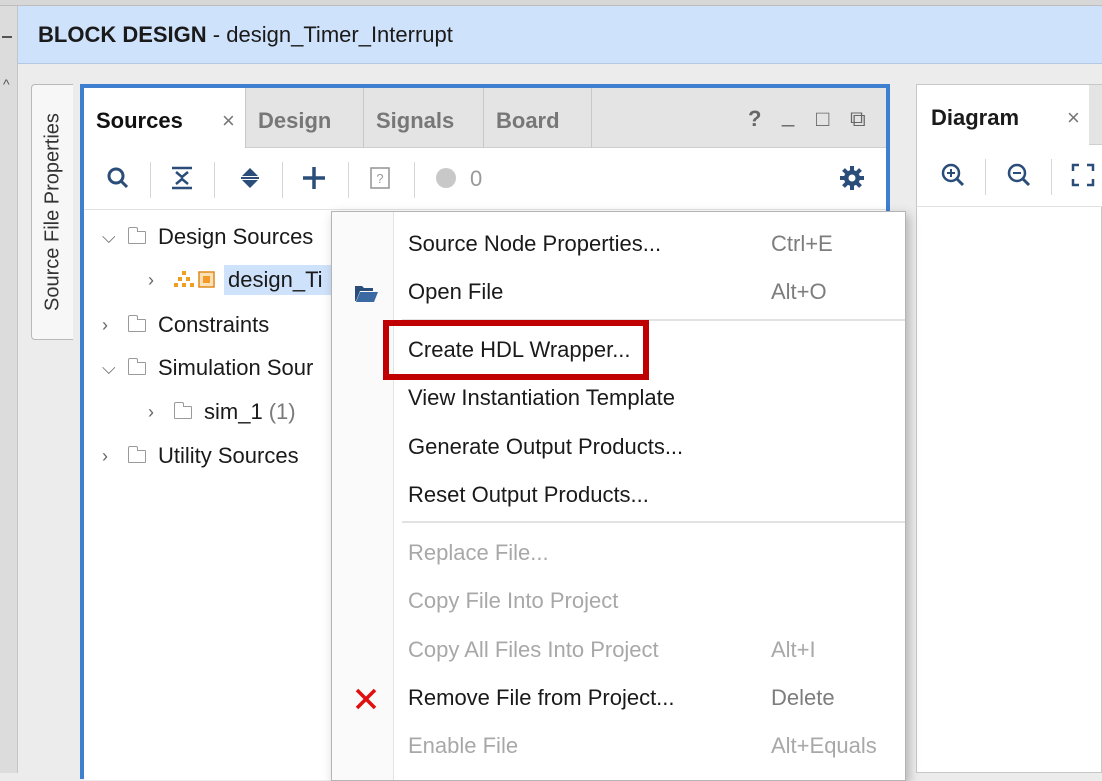 The width and height of the screenshot is (1102, 781). I want to click on tree-node-label: design_Ti, so click(278, 280).